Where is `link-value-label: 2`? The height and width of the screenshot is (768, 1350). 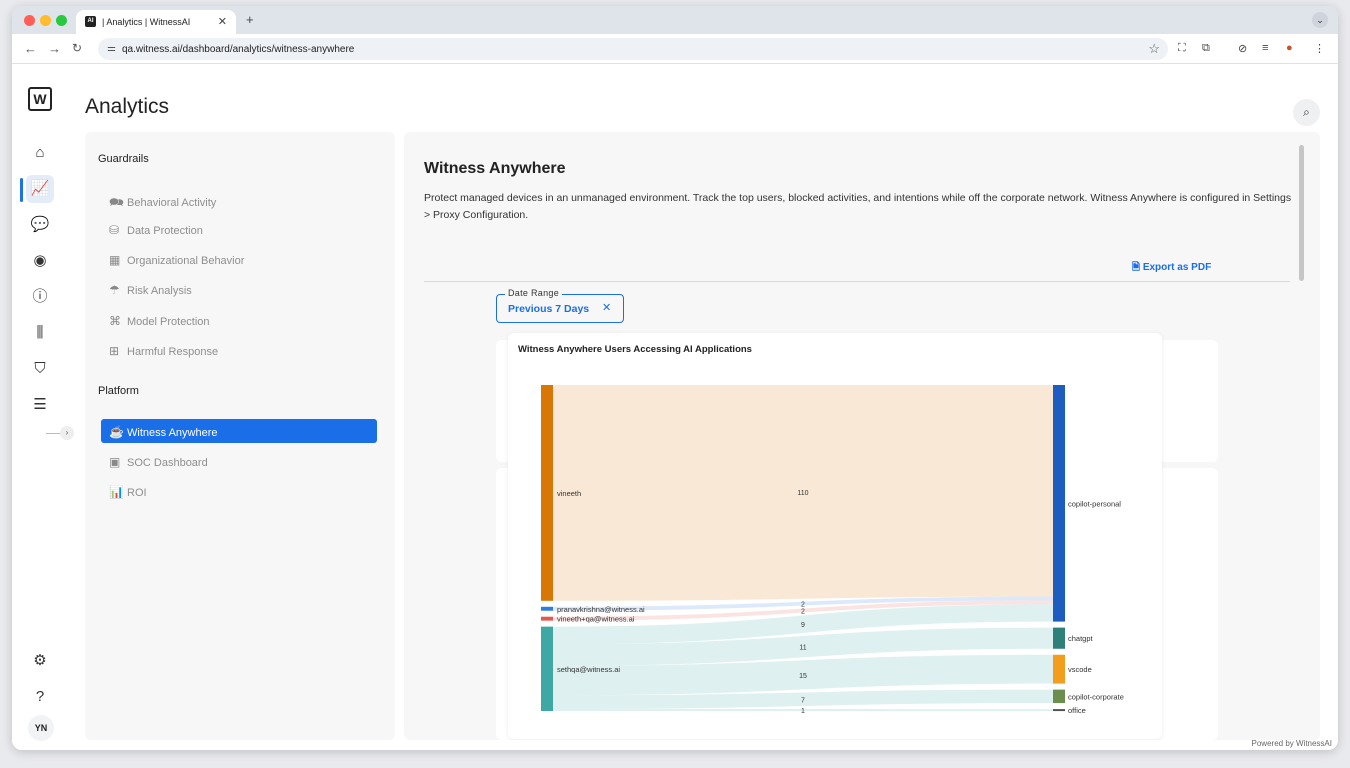 link-value-label: 2 is located at coordinates (803, 612).